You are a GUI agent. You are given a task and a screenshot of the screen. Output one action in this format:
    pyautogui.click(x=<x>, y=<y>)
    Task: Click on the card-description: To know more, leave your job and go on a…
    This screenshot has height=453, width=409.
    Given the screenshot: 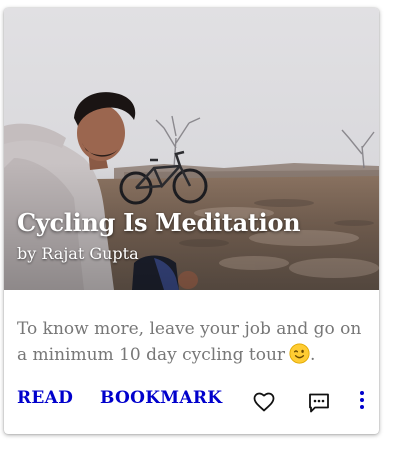 What is the action you would take?
    pyautogui.click(x=193, y=342)
    